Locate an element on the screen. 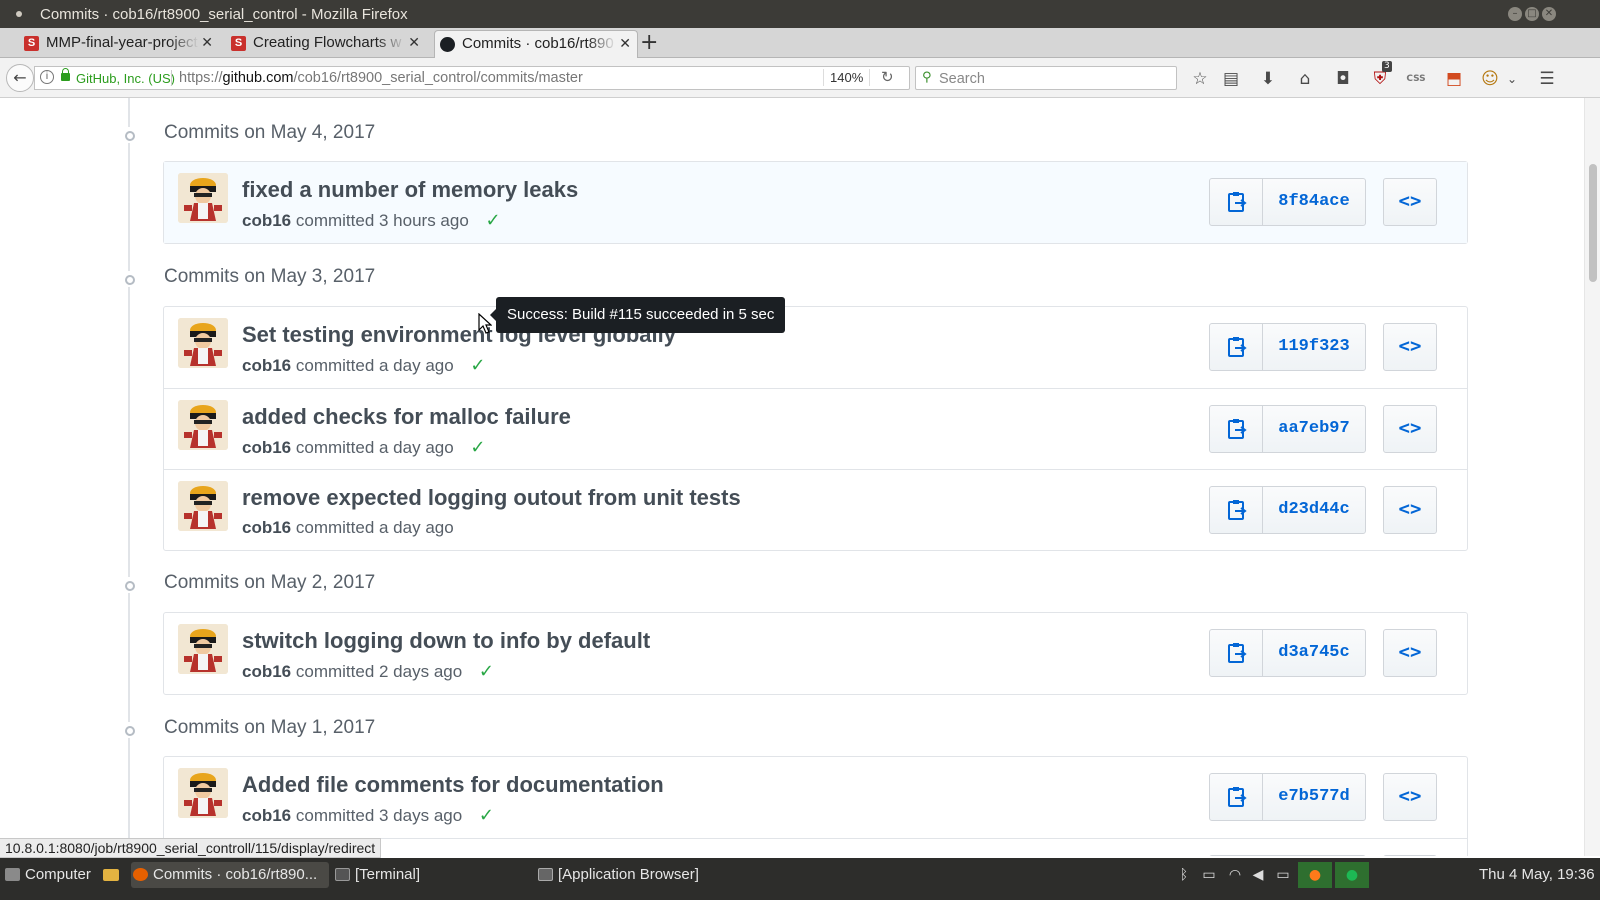  commit-message: stwitch logging down to info by default is located at coordinates (446, 641).